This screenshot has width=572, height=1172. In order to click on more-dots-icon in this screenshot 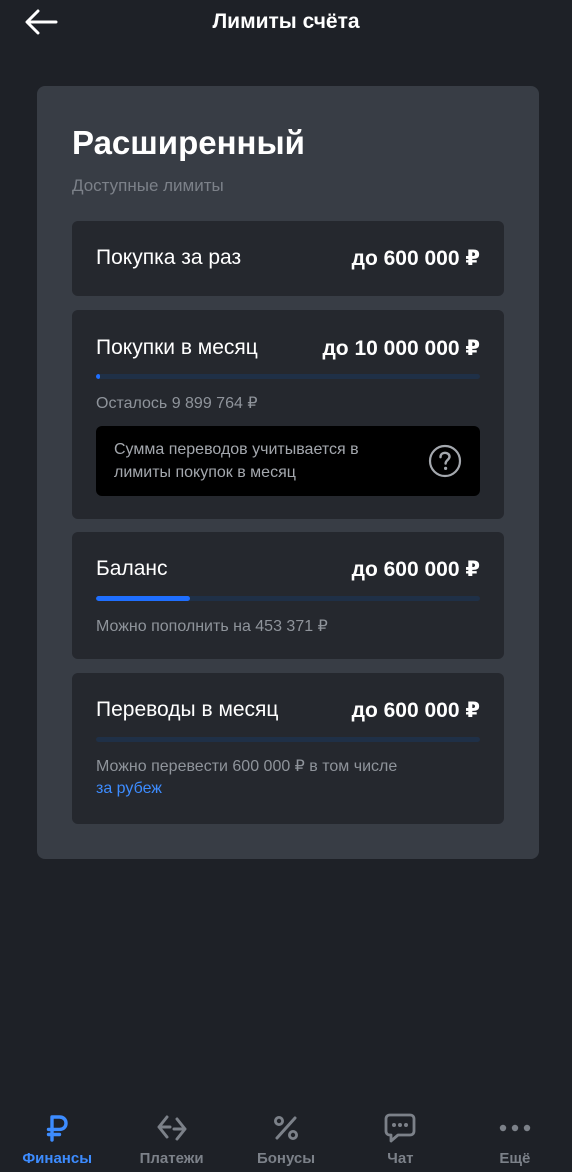, I will do `click(515, 1128)`.